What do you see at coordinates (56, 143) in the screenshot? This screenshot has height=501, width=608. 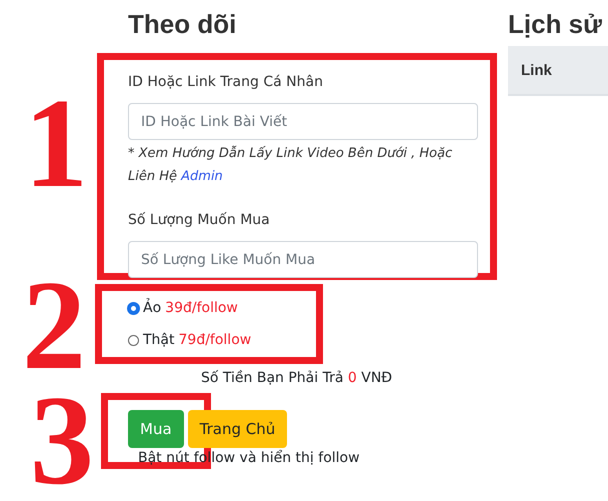 I see `annotation-number: 1` at bounding box center [56, 143].